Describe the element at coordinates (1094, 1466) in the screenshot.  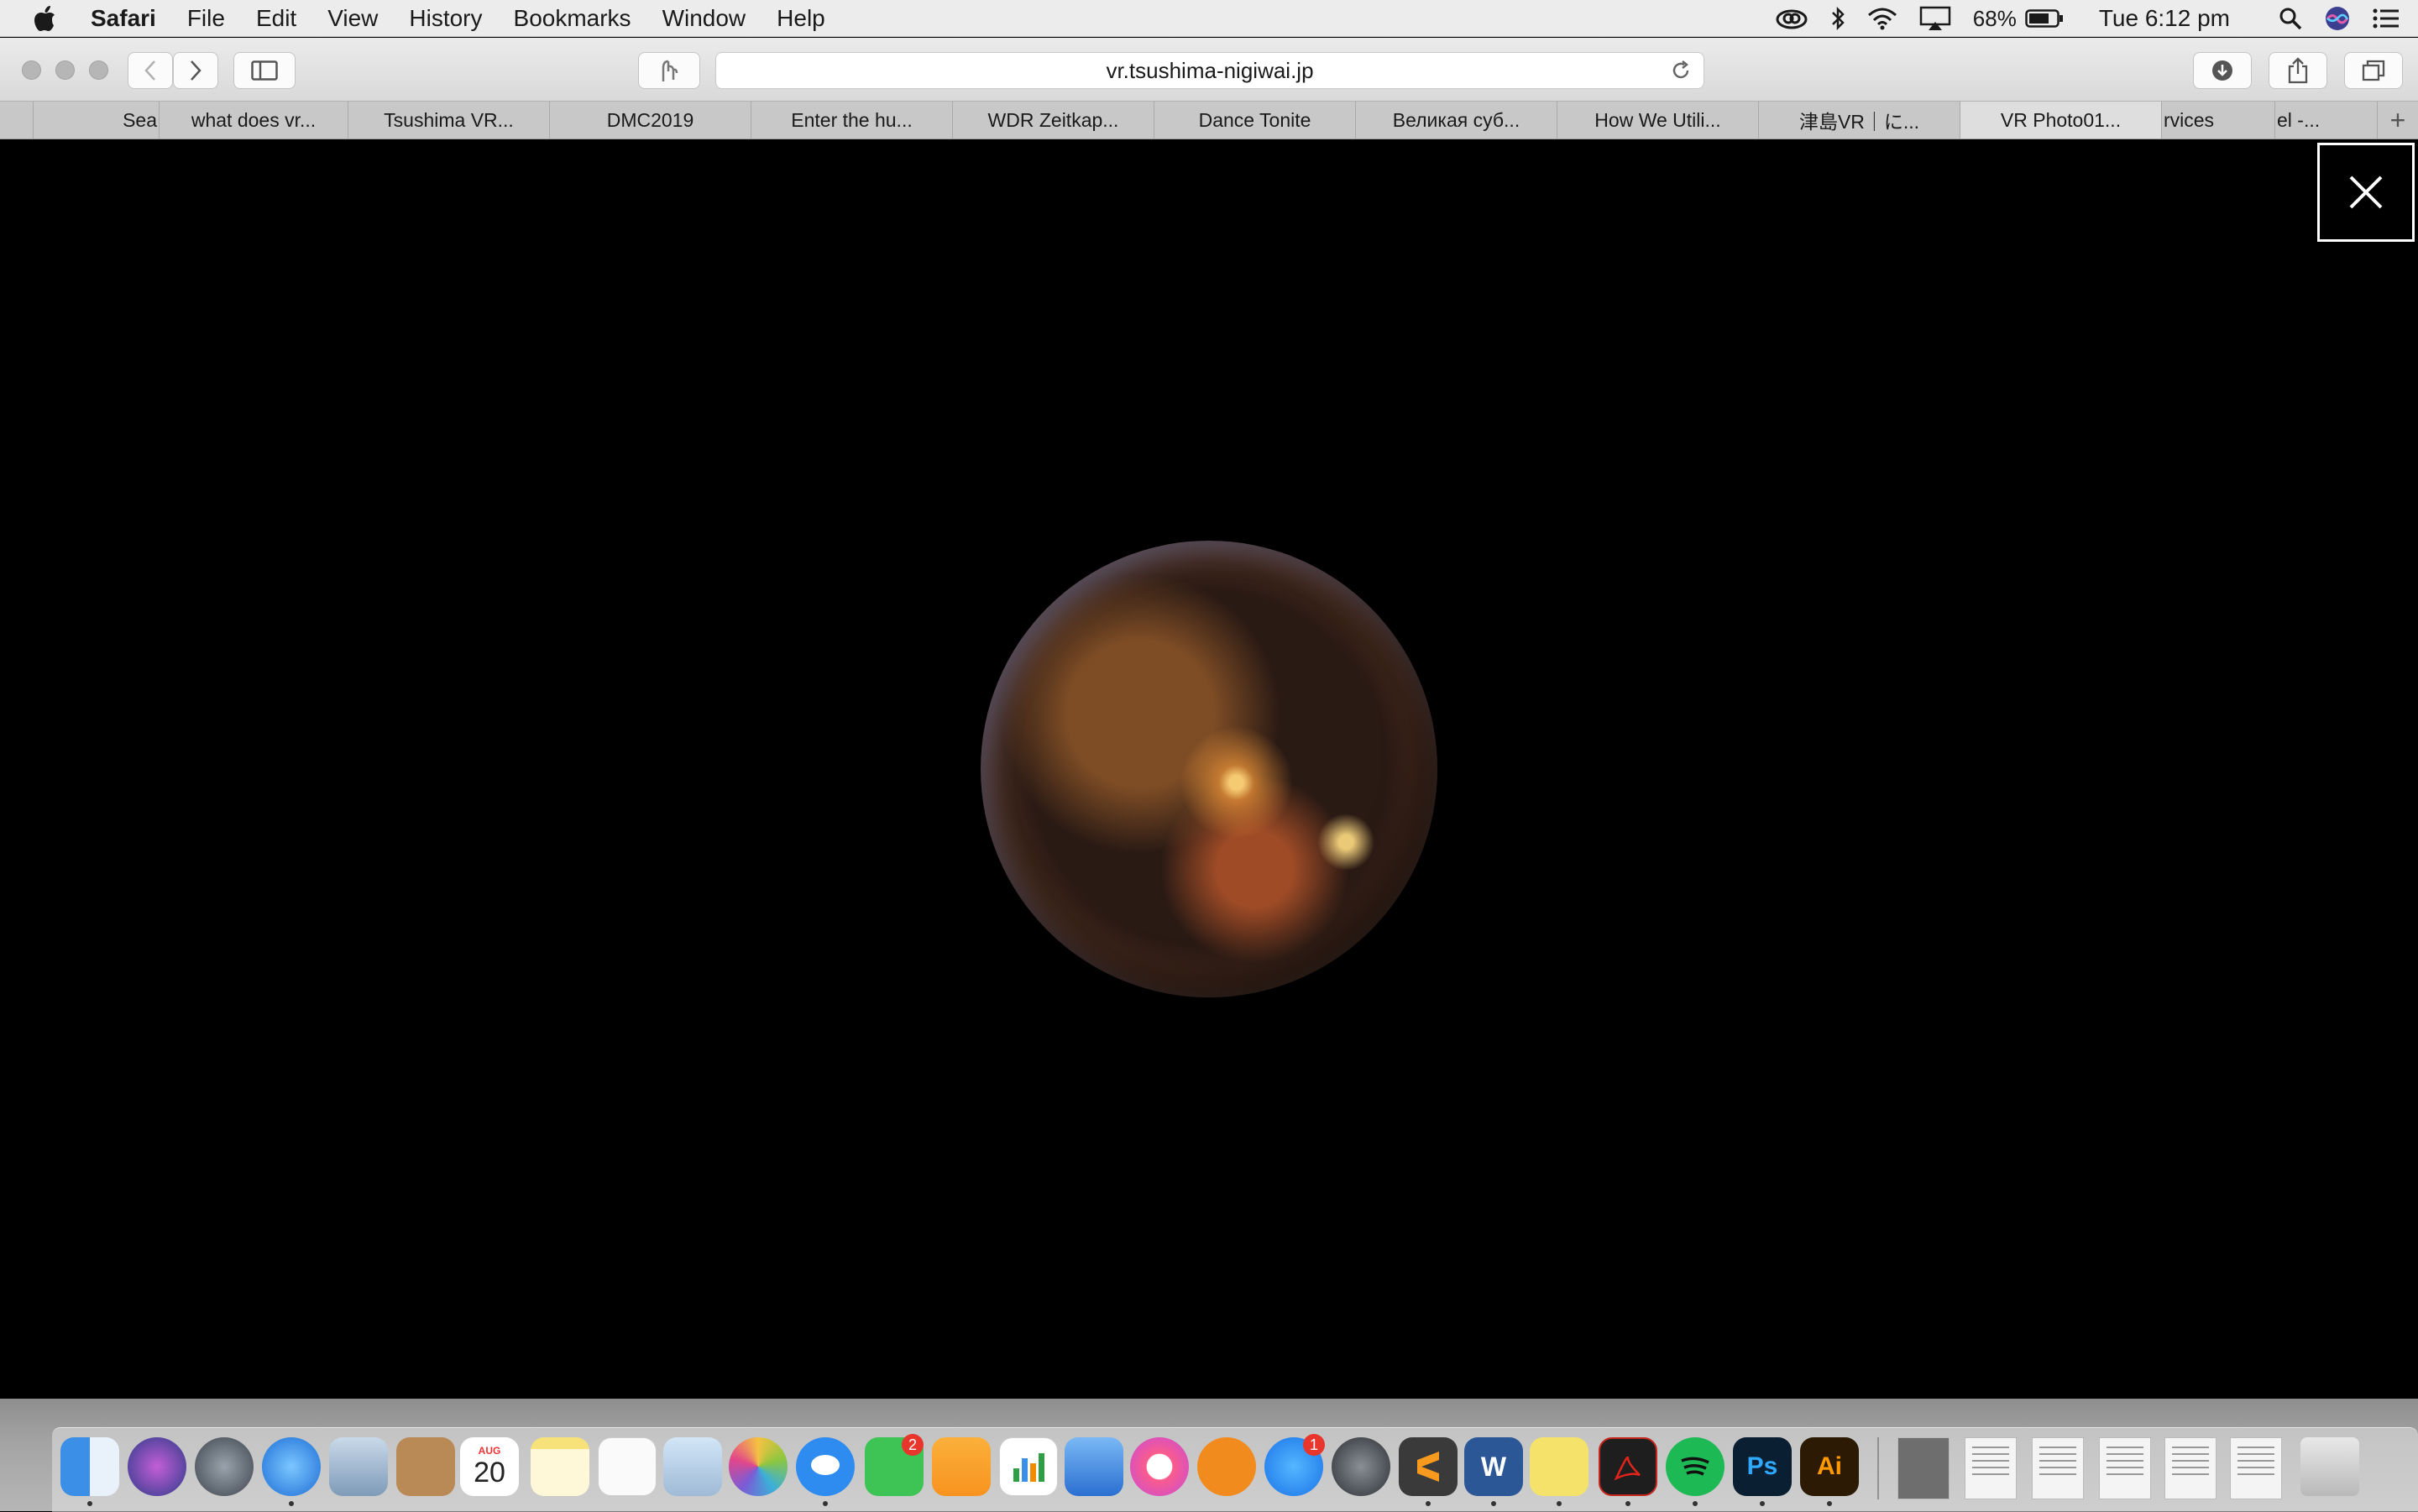
I see `keynote-app-icon` at that location.